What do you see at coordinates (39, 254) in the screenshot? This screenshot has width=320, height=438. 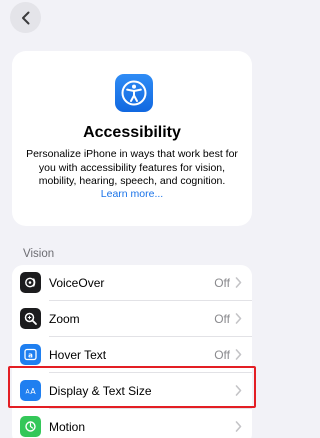 I see `section-header-vision: Vision` at bounding box center [39, 254].